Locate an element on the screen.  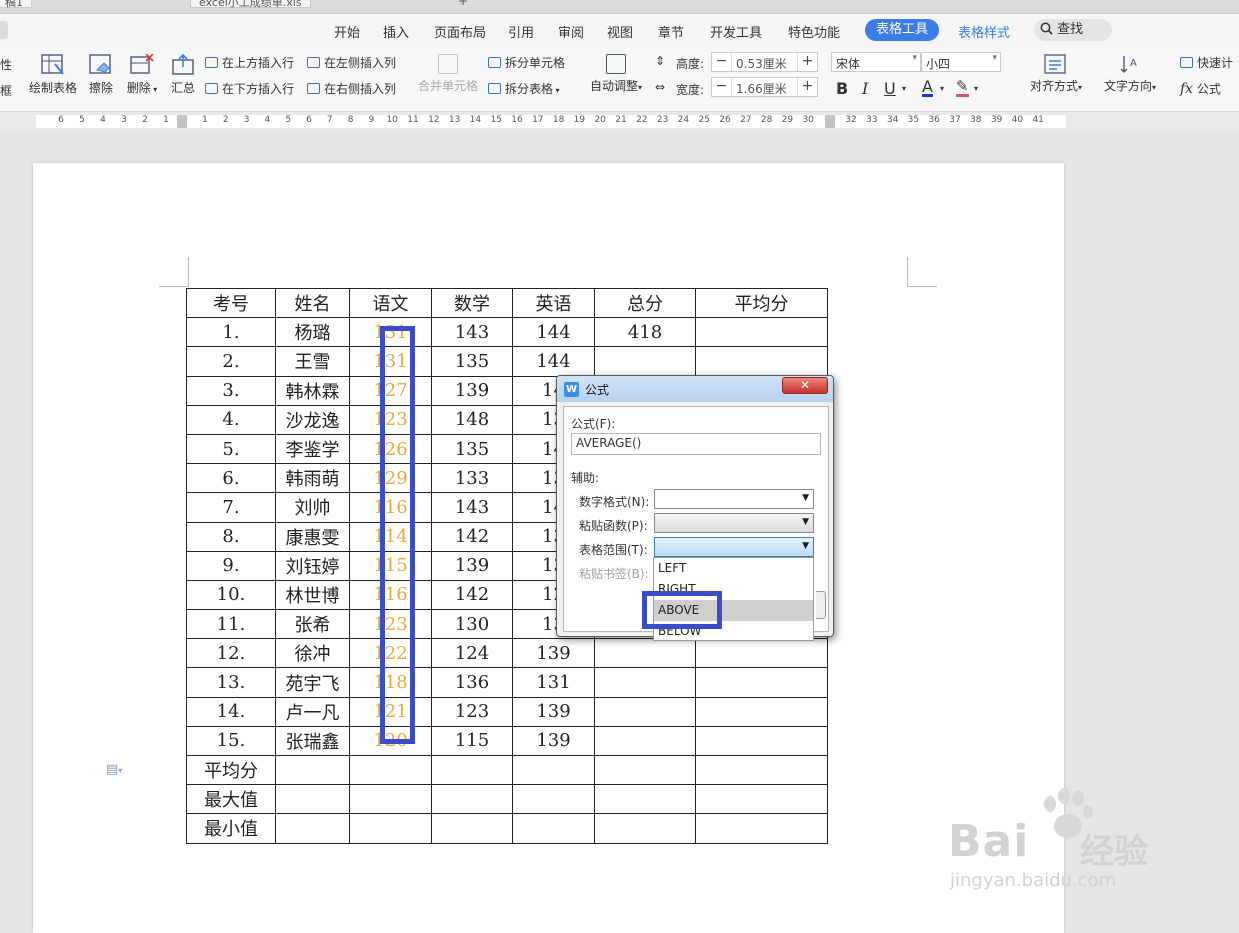
formula-input: AVERAGE() is located at coordinates (696, 444).